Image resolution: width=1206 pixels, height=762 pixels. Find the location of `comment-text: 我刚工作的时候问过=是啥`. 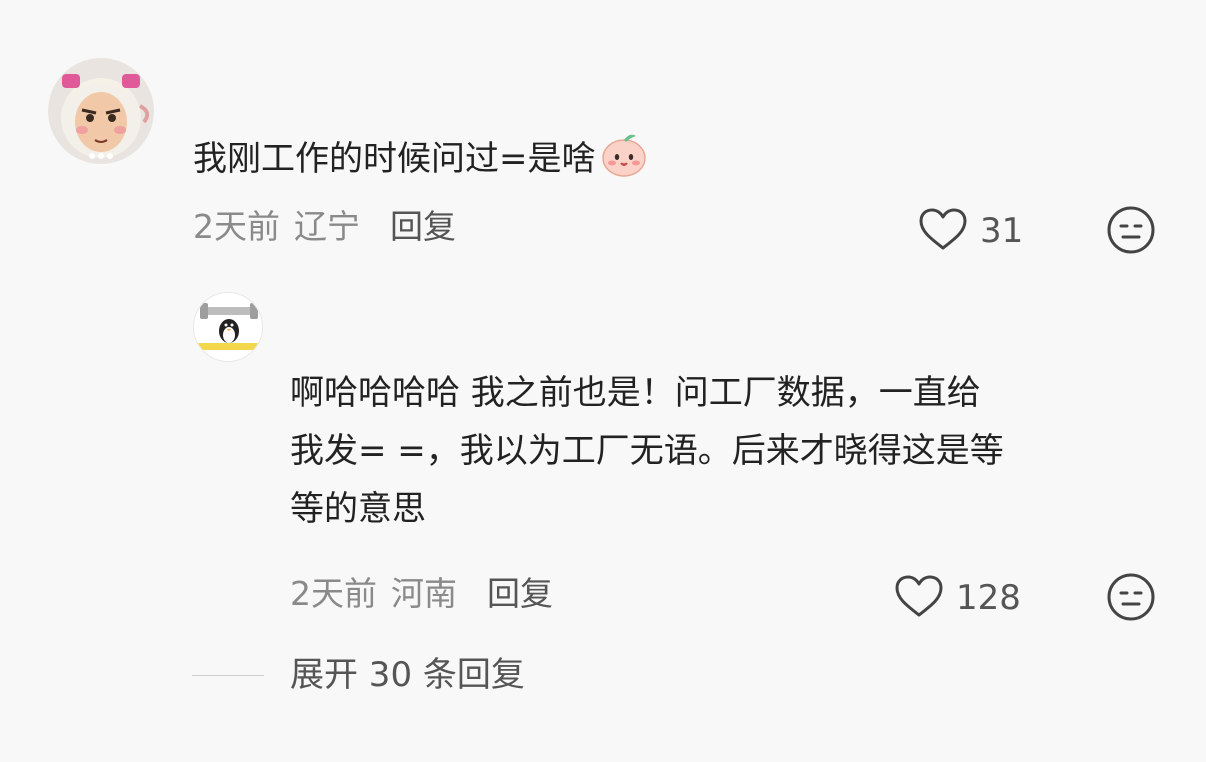

comment-text: 我刚工作的时候问过=是啥 is located at coordinates (420, 163).